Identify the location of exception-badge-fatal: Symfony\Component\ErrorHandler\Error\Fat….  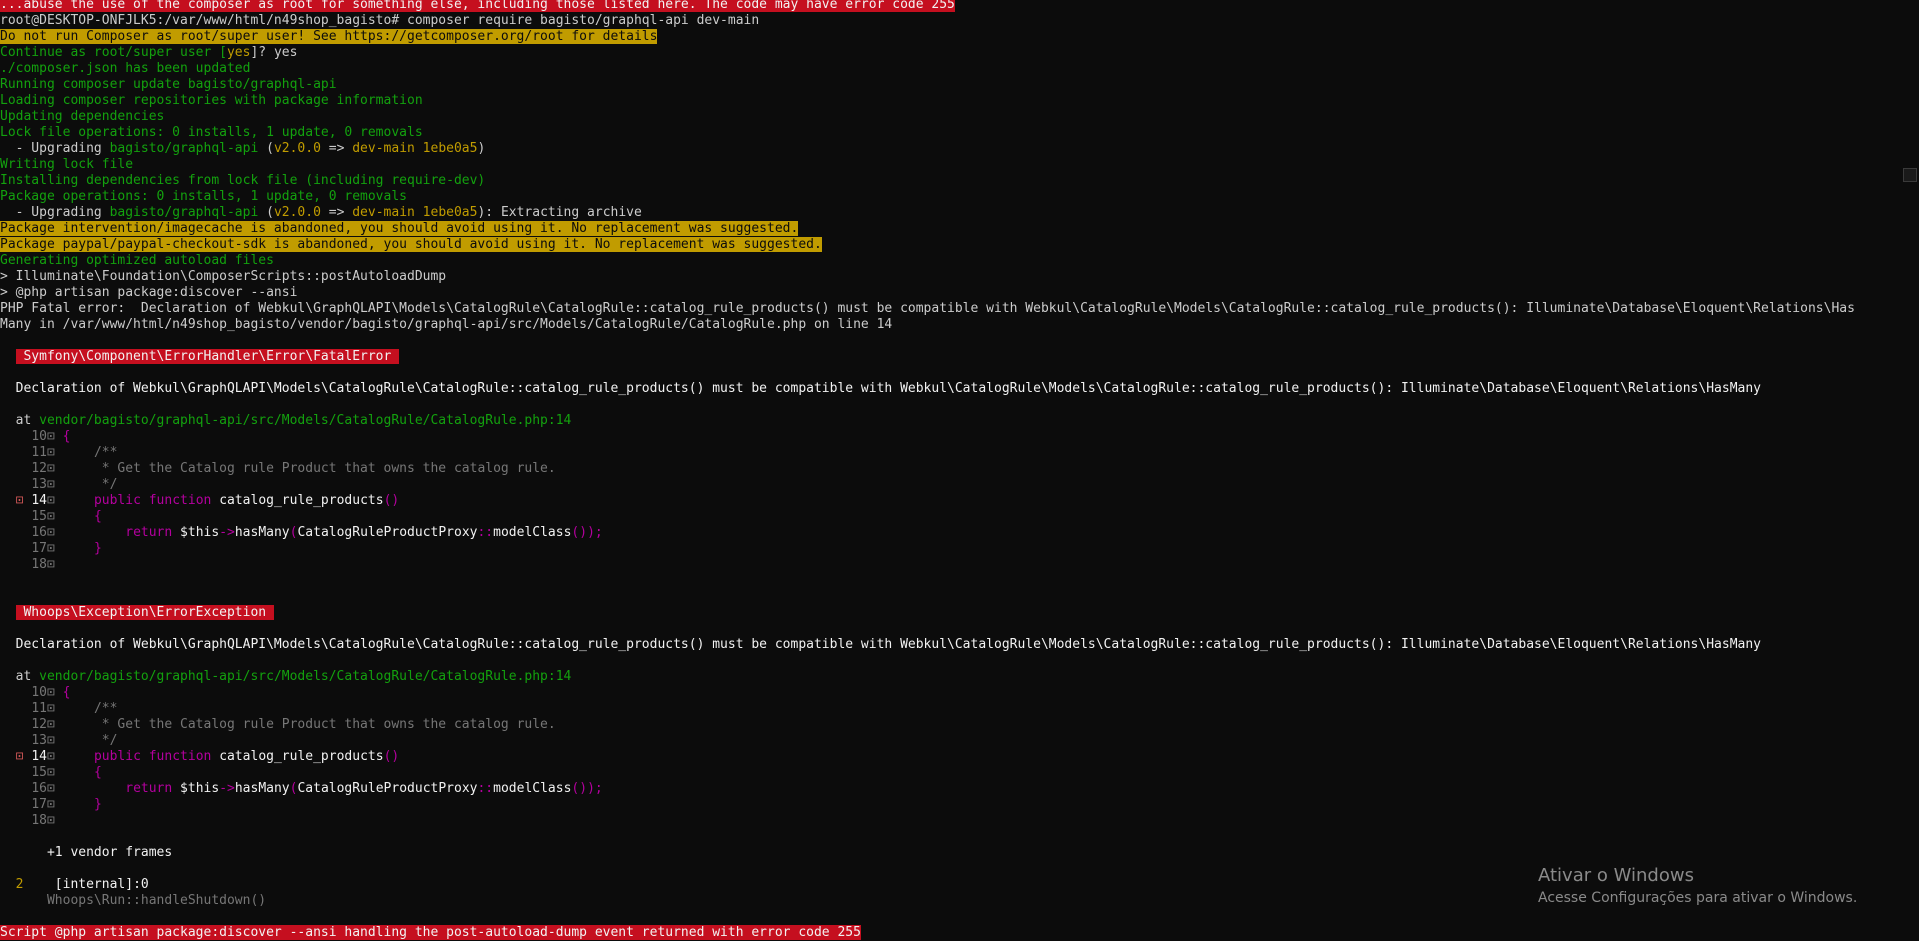
(207, 356).